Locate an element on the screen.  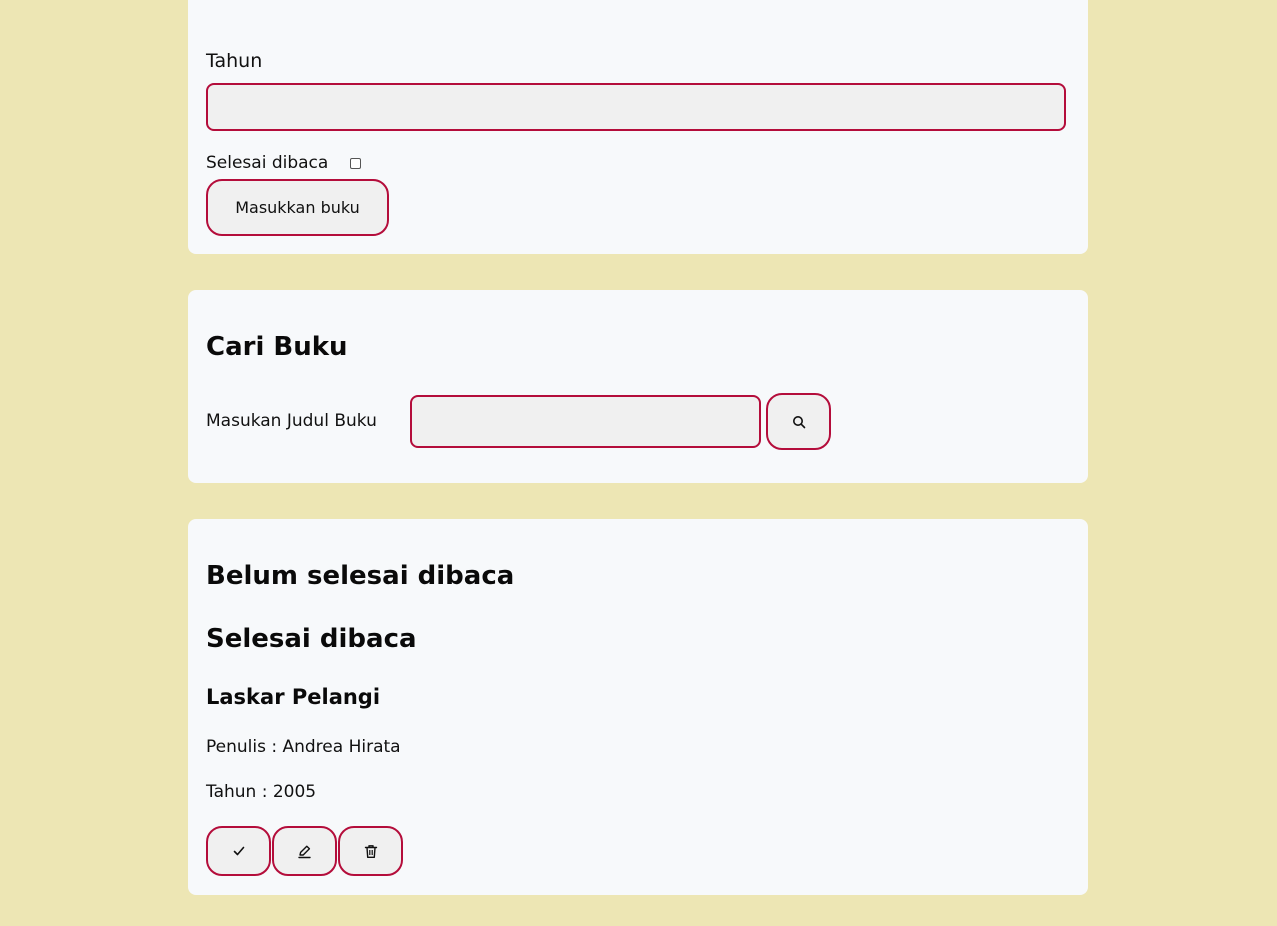
year-field is located at coordinates (636, 107).